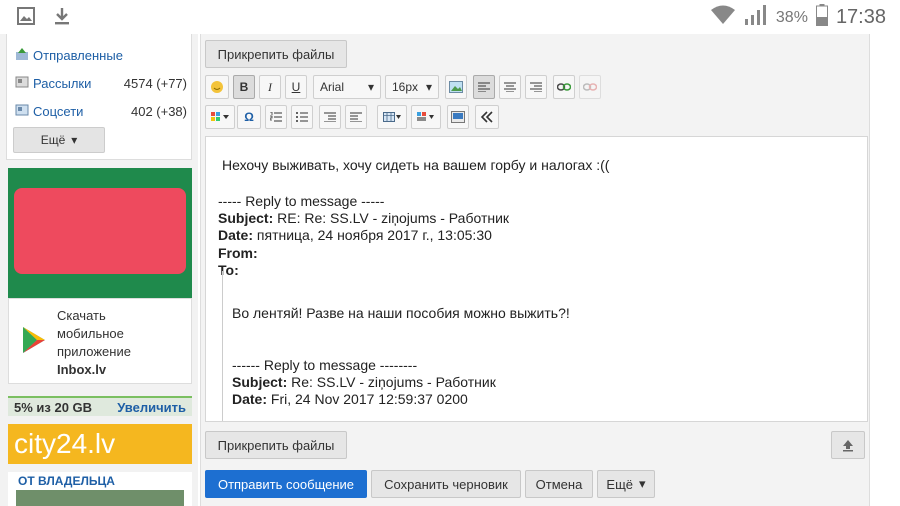  I want to click on more-folders-button: Ещё ▾, so click(59, 140).